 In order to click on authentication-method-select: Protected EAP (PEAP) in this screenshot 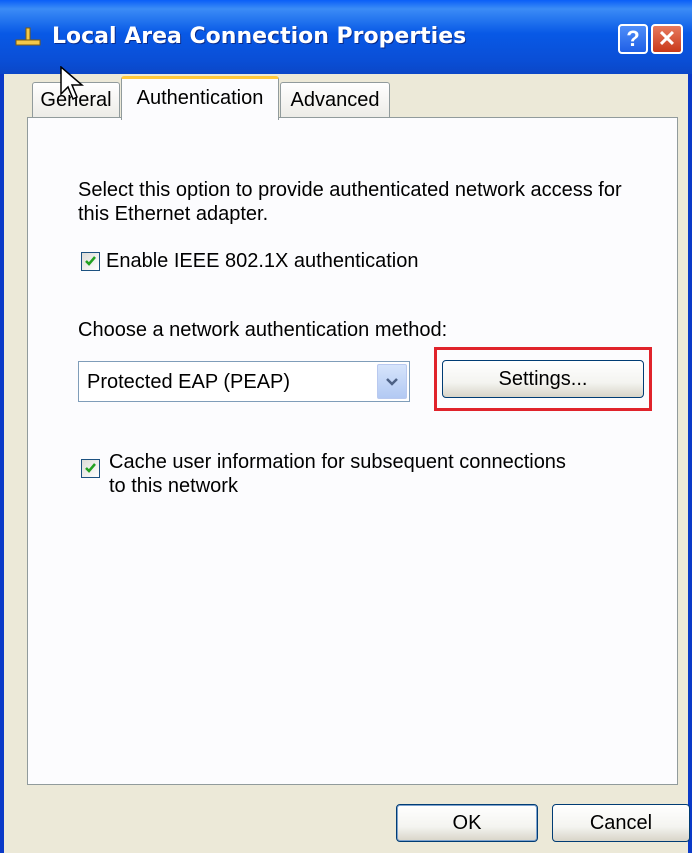, I will do `click(244, 381)`.